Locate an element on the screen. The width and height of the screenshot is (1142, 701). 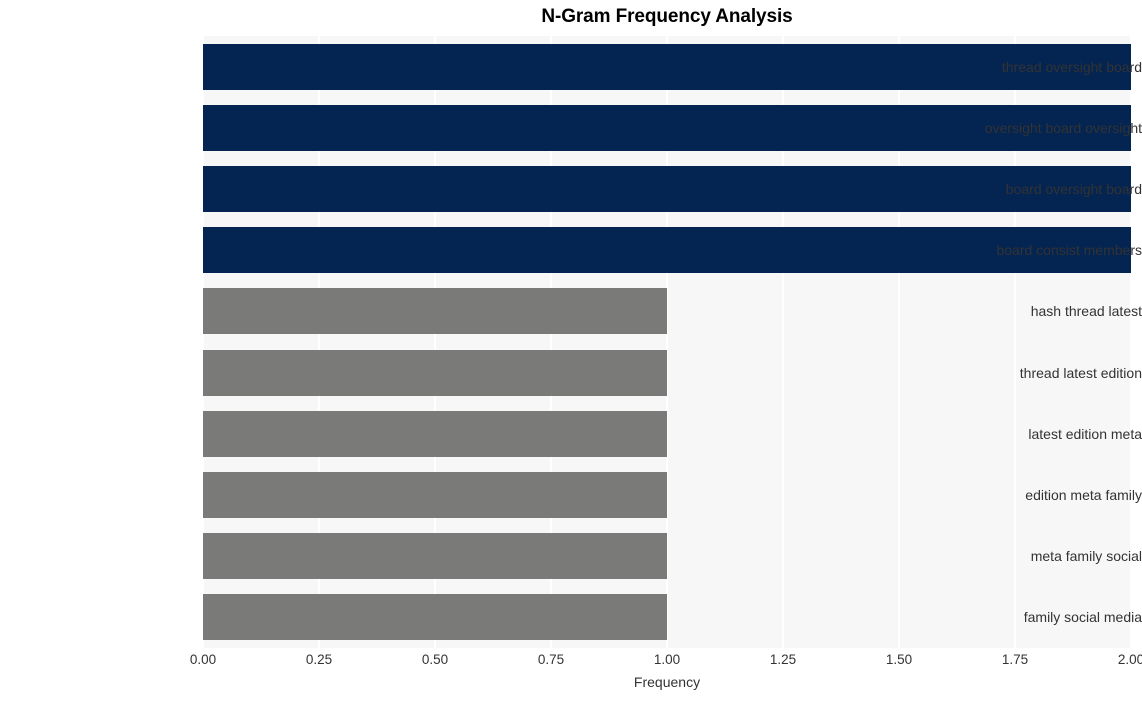
y-axis-tick-label: oversight board oversight is located at coordinates (1063, 127).